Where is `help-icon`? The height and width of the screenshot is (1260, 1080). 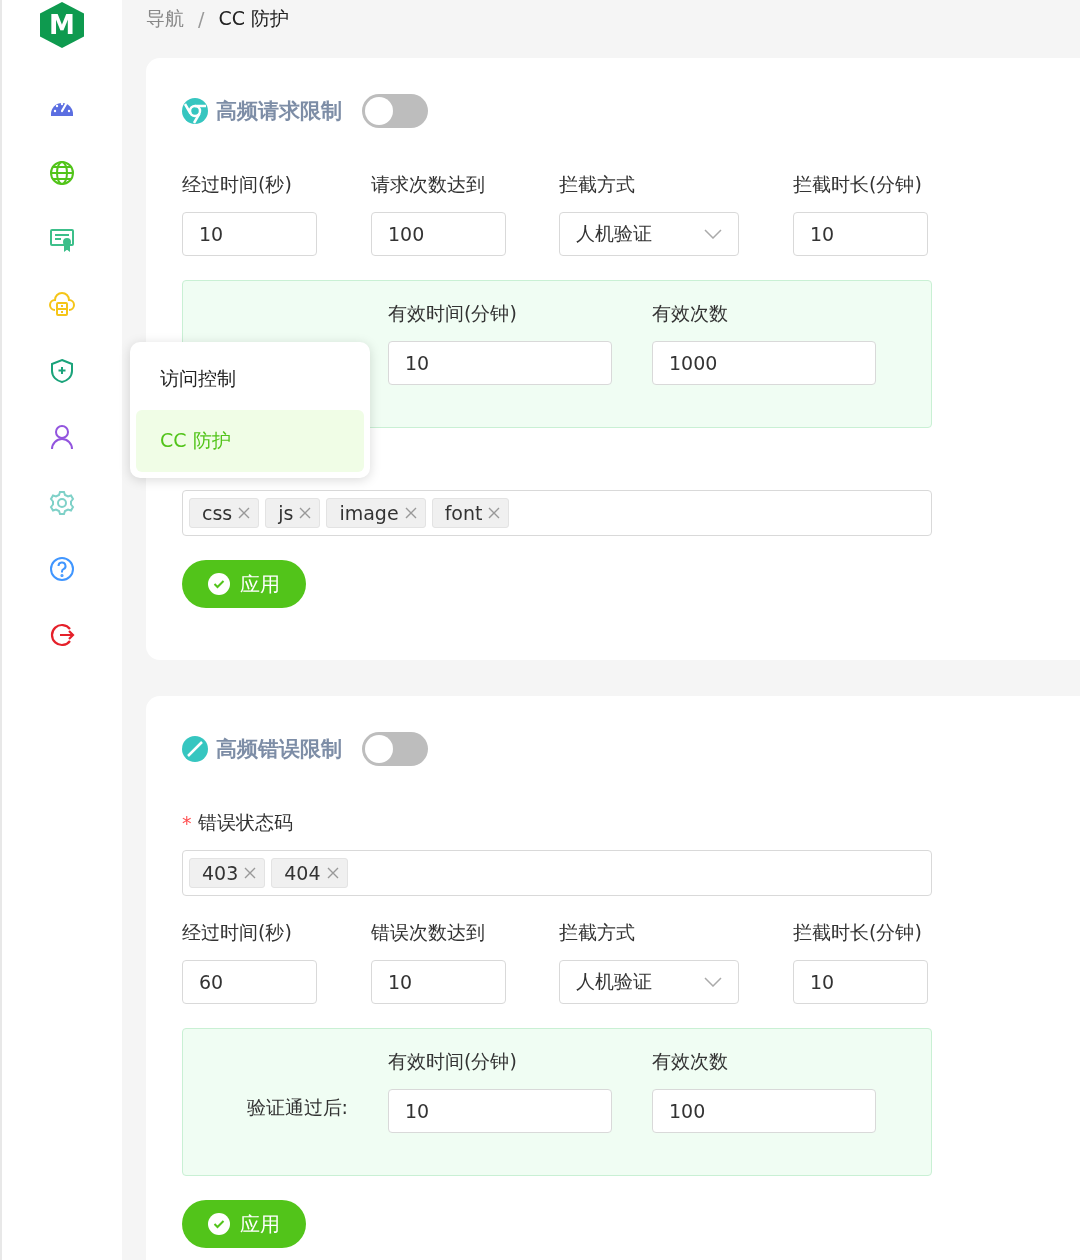
help-icon is located at coordinates (62, 569).